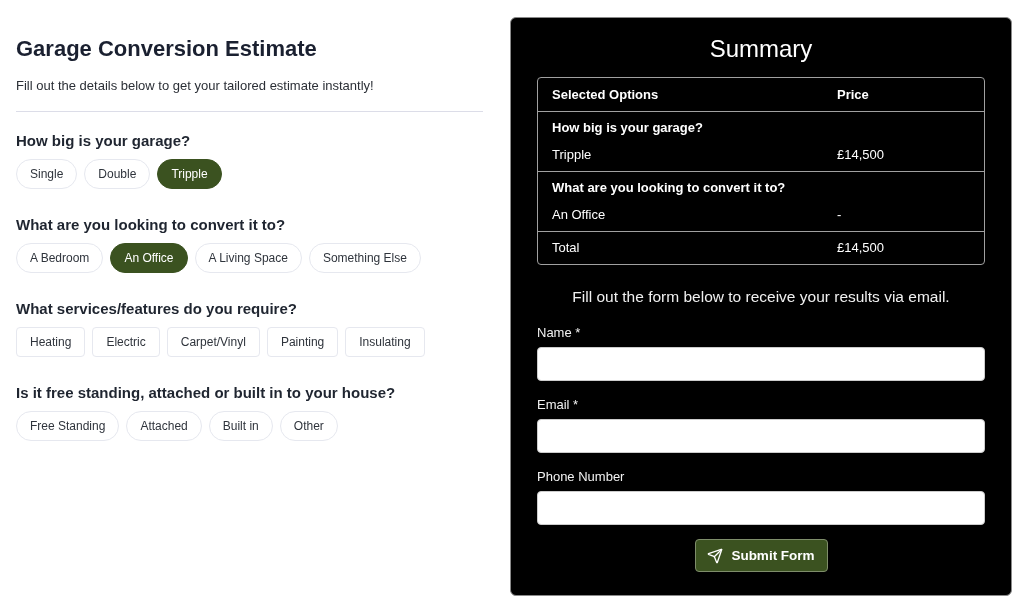  I want to click on field-label: Email *, so click(558, 404).